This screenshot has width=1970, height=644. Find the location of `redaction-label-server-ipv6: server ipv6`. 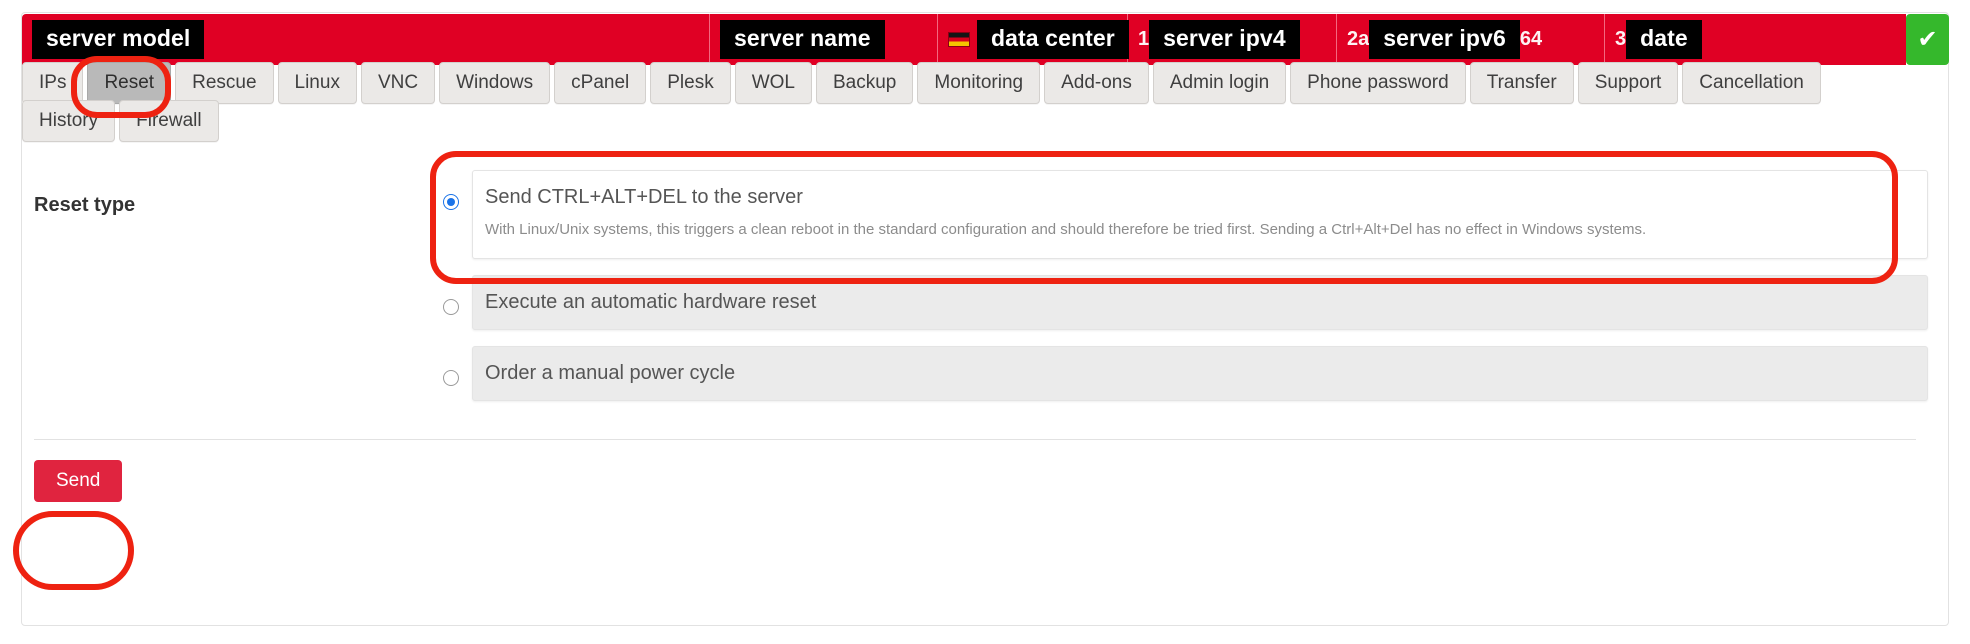

redaction-label-server-ipv6: server ipv6 is located at coordinates (1444, 39).